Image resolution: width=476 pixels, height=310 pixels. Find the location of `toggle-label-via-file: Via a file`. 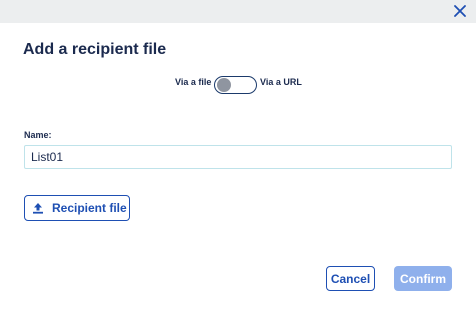

toggle-label-via-file: Via a file is located at coordinates (193, 82).